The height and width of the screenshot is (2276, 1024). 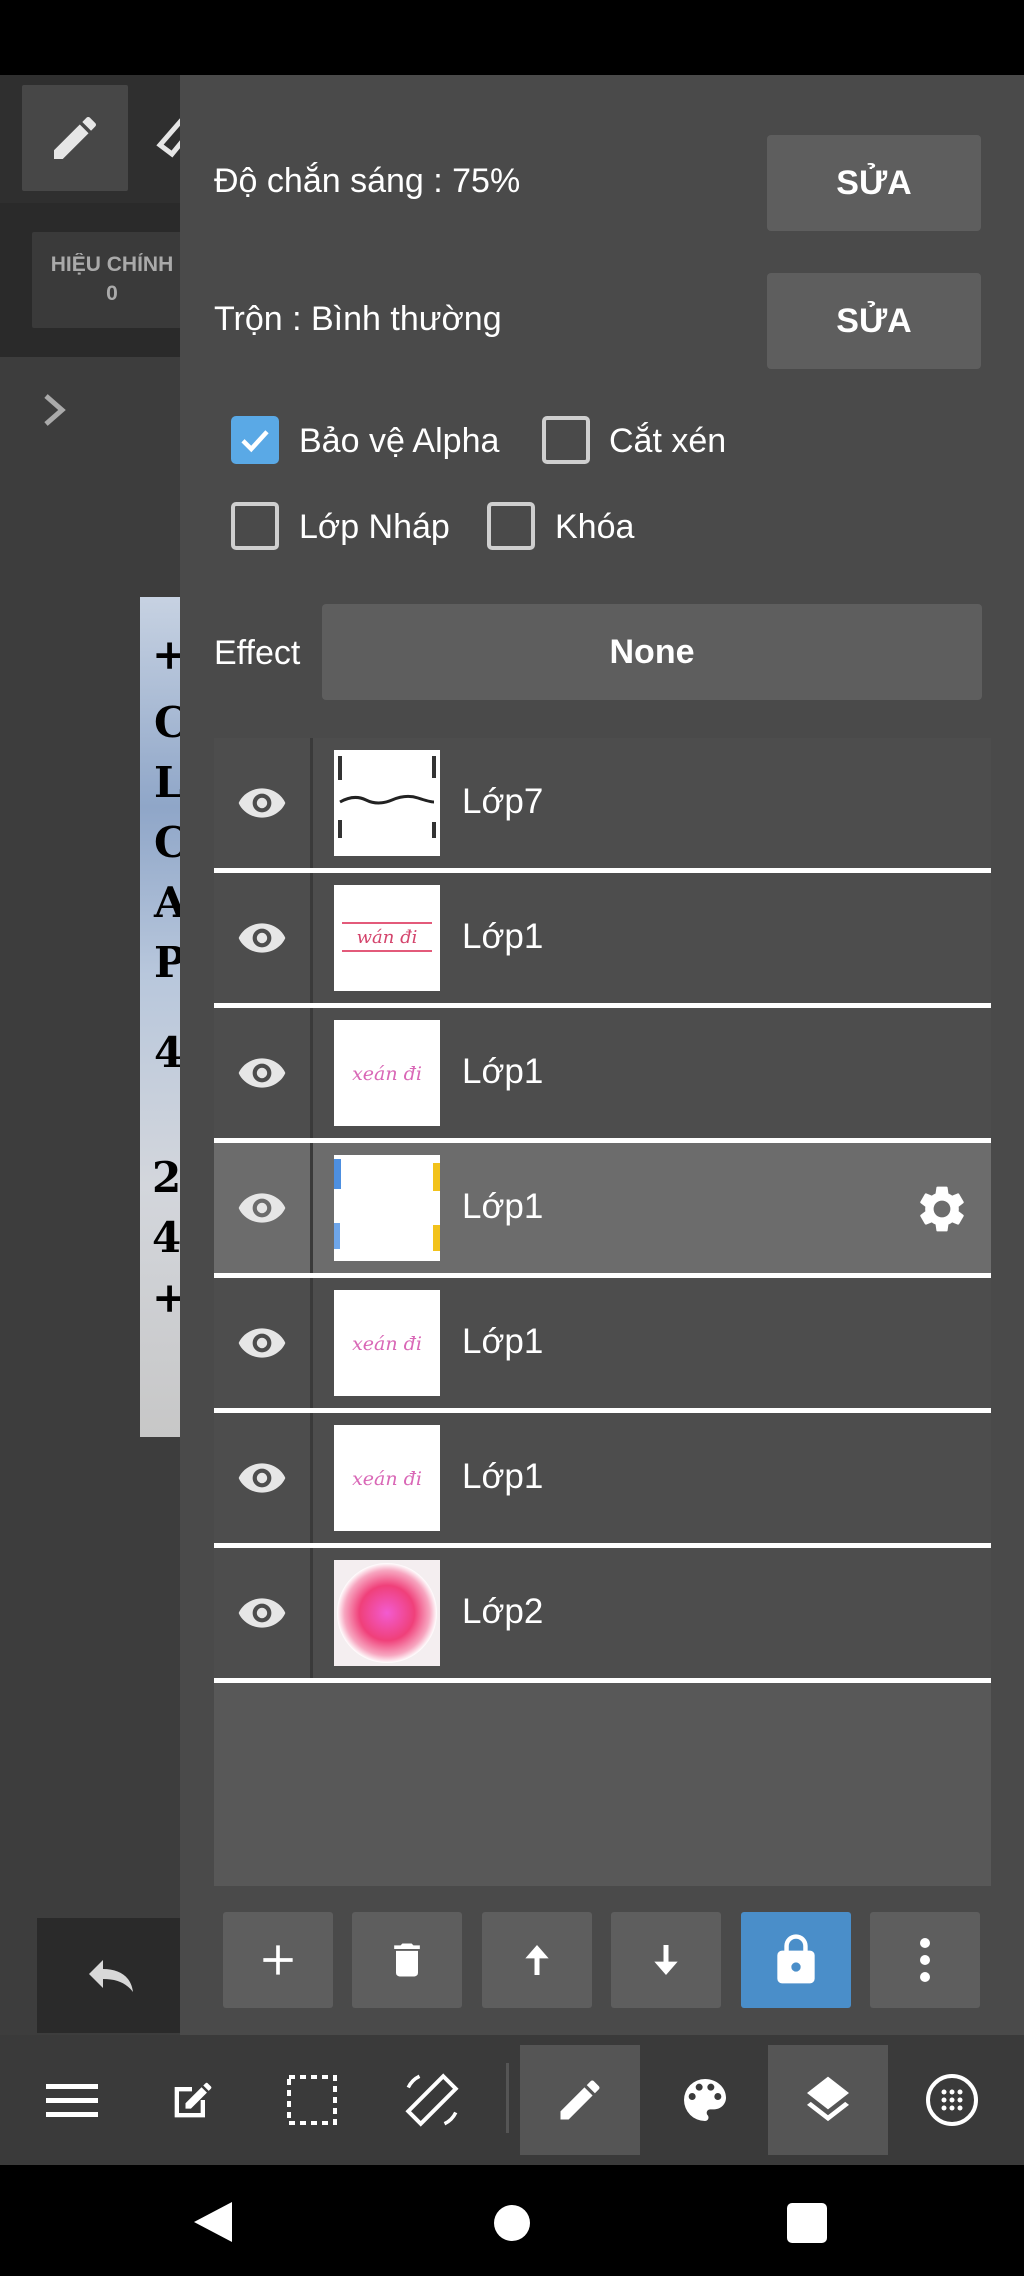 What do you see at coordinates (652, 652) in the screenshot?
I see `effect-button: None` at bounding box center [652, 652].